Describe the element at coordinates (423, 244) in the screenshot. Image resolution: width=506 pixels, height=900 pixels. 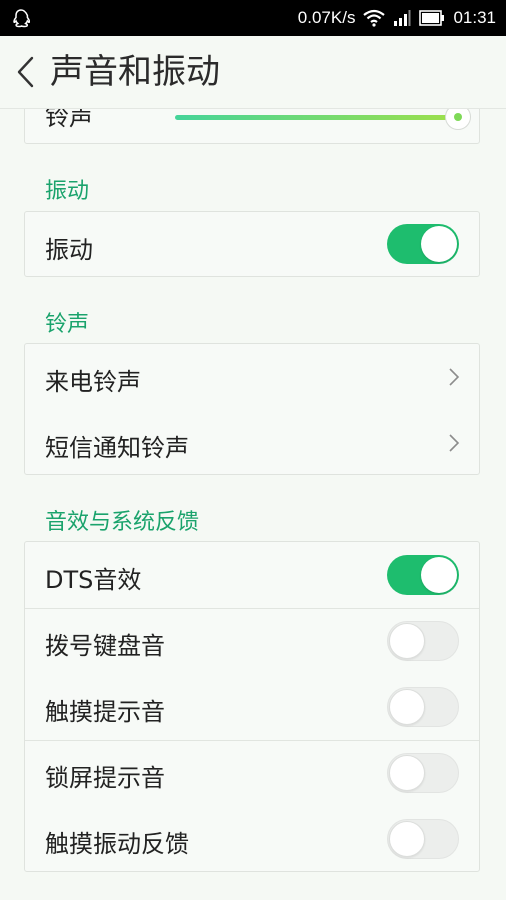
I see `vibrate-toggle` at that location.